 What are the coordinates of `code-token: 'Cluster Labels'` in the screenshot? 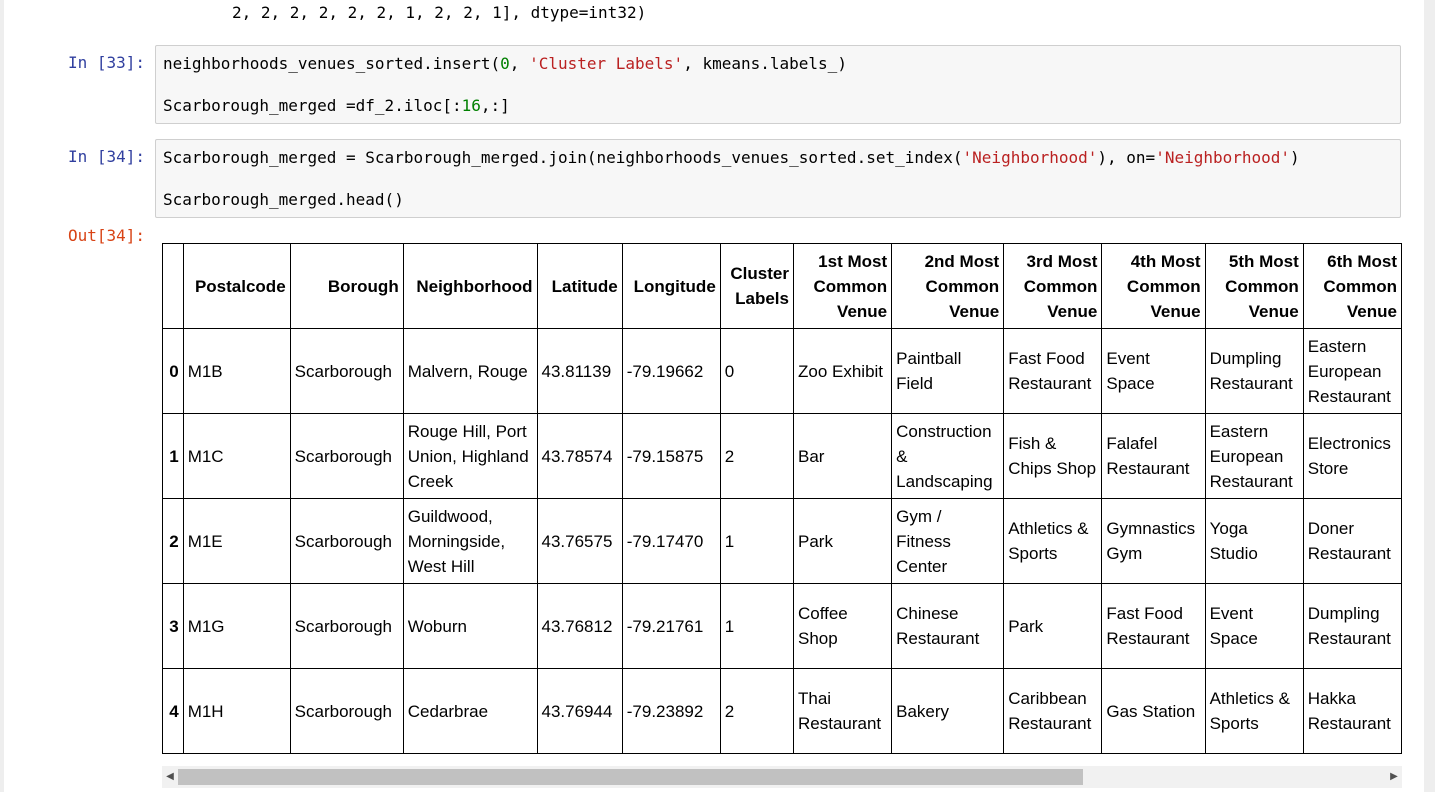 It's located at (606, 63).